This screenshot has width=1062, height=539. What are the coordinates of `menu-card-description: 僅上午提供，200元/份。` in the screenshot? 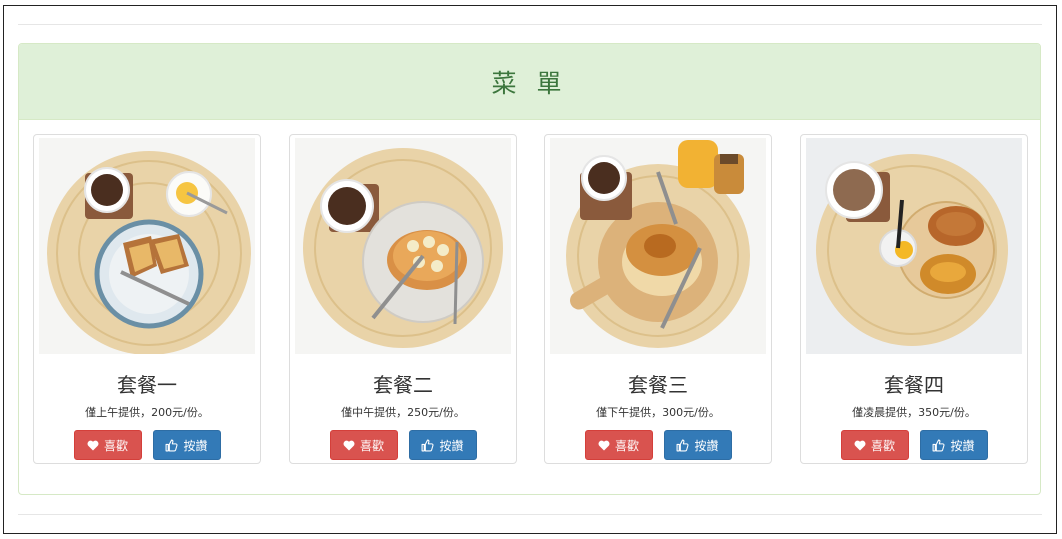 It's located at (147, 412).